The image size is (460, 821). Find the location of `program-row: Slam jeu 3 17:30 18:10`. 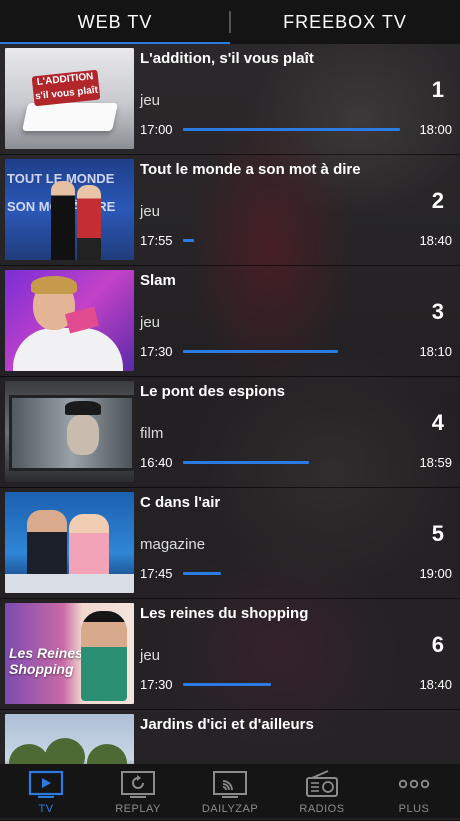

program-row: Slam jeu 3 17:30 18:10 is located at coordinates (230, 321).